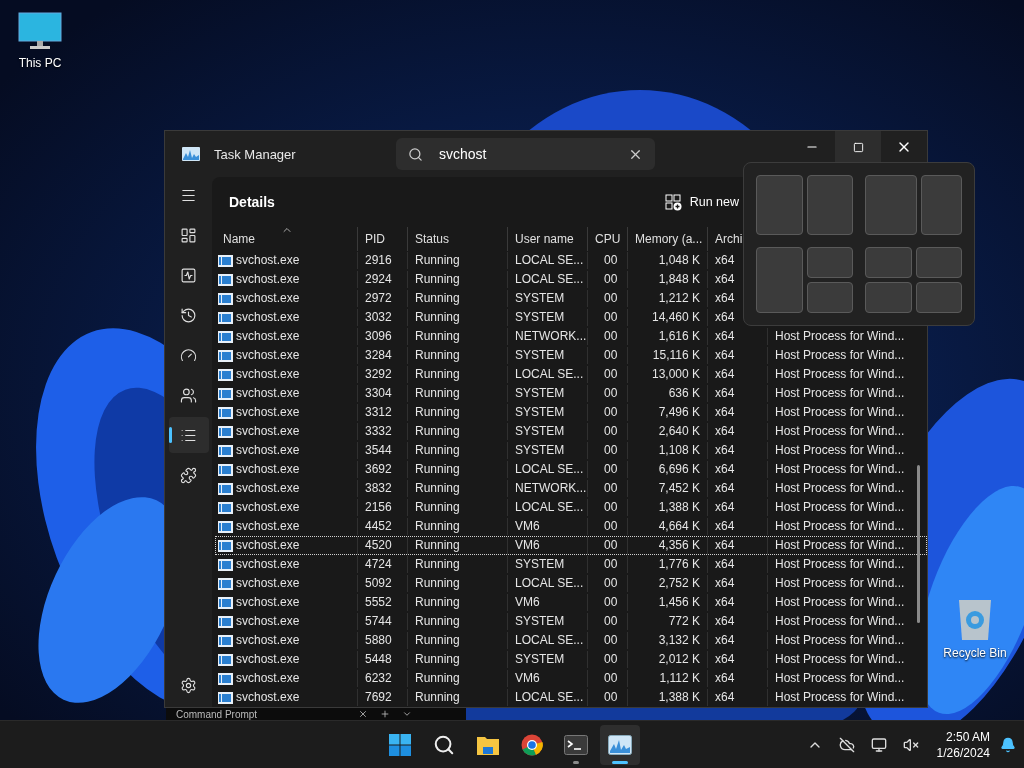  Describe the element at coordinates (910, 744) in the screenshot. I see `muted-speaker-icon` at that location.